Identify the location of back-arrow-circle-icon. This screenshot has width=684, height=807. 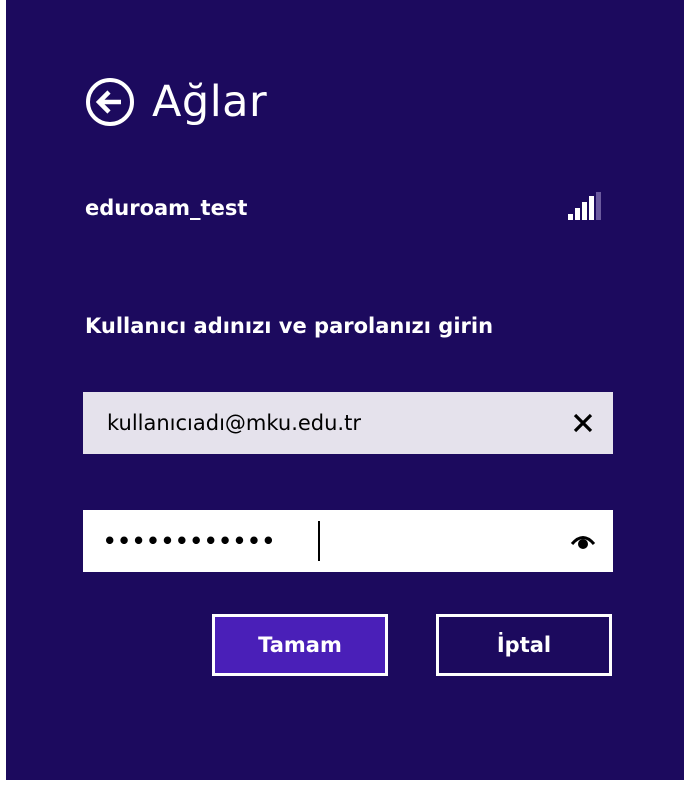
(110, 102).